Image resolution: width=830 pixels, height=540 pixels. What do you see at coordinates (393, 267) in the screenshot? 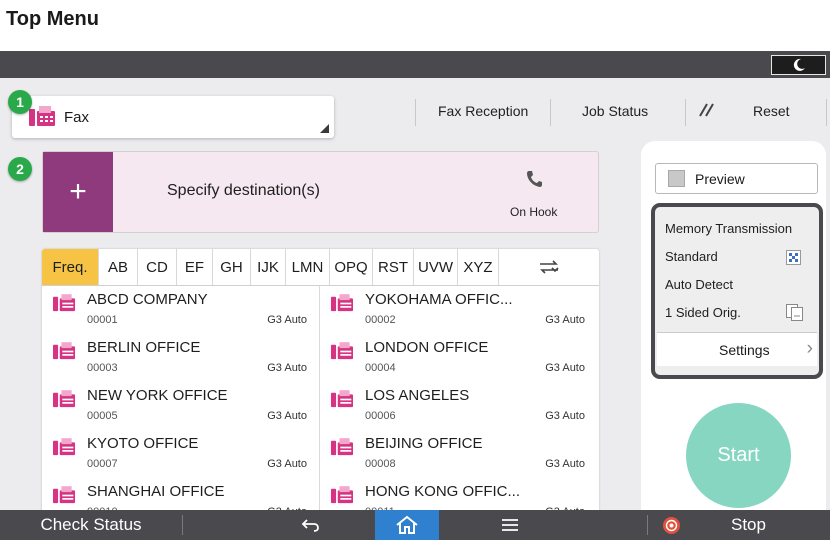
I see `tab-rst: RST` at bounding box center [393, 267].